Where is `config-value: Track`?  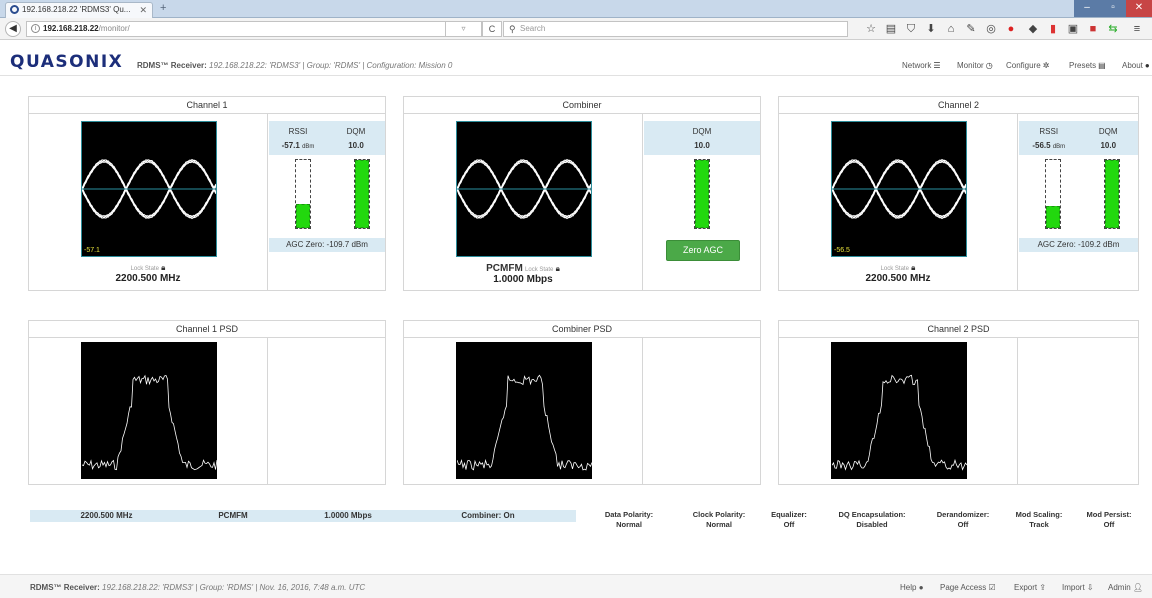
config-value: Track is located at coordinates (1039, 524).